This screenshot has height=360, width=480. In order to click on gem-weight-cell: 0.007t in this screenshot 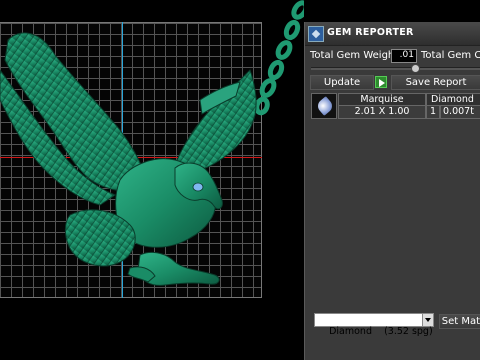, I will do `click(460, 112)`.